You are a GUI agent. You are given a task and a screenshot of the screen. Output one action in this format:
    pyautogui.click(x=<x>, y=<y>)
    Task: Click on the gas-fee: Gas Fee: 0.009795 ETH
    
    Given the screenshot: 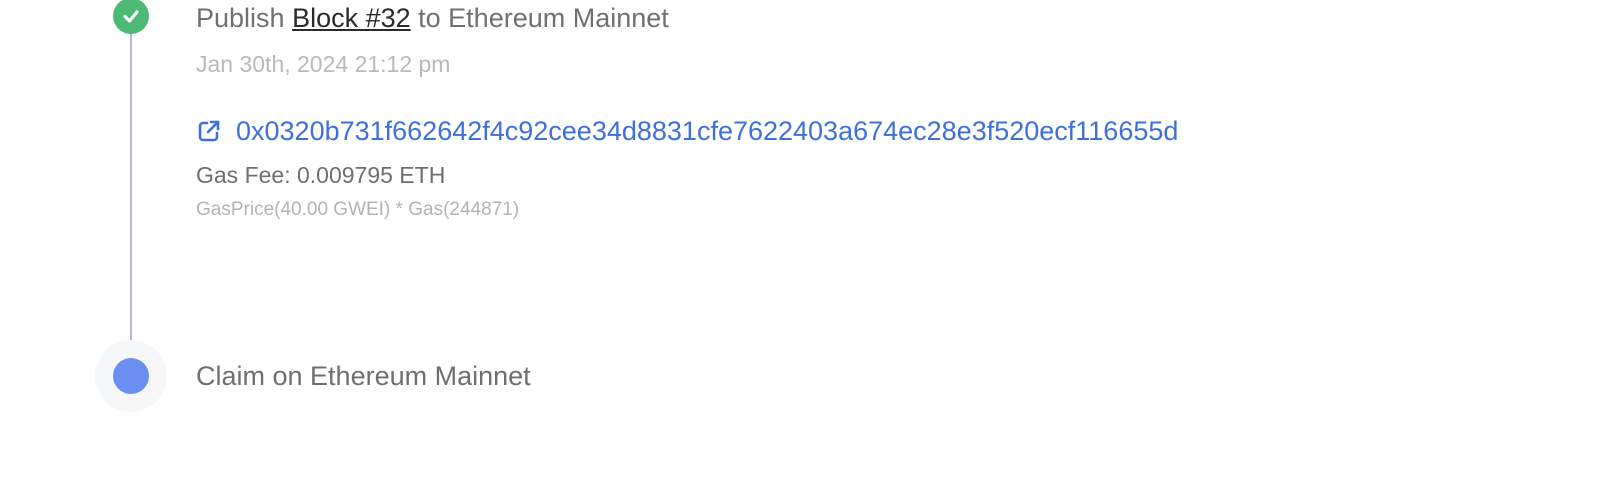 What is the action you would take?
    pyautogui.click(x=321, y=175)
    